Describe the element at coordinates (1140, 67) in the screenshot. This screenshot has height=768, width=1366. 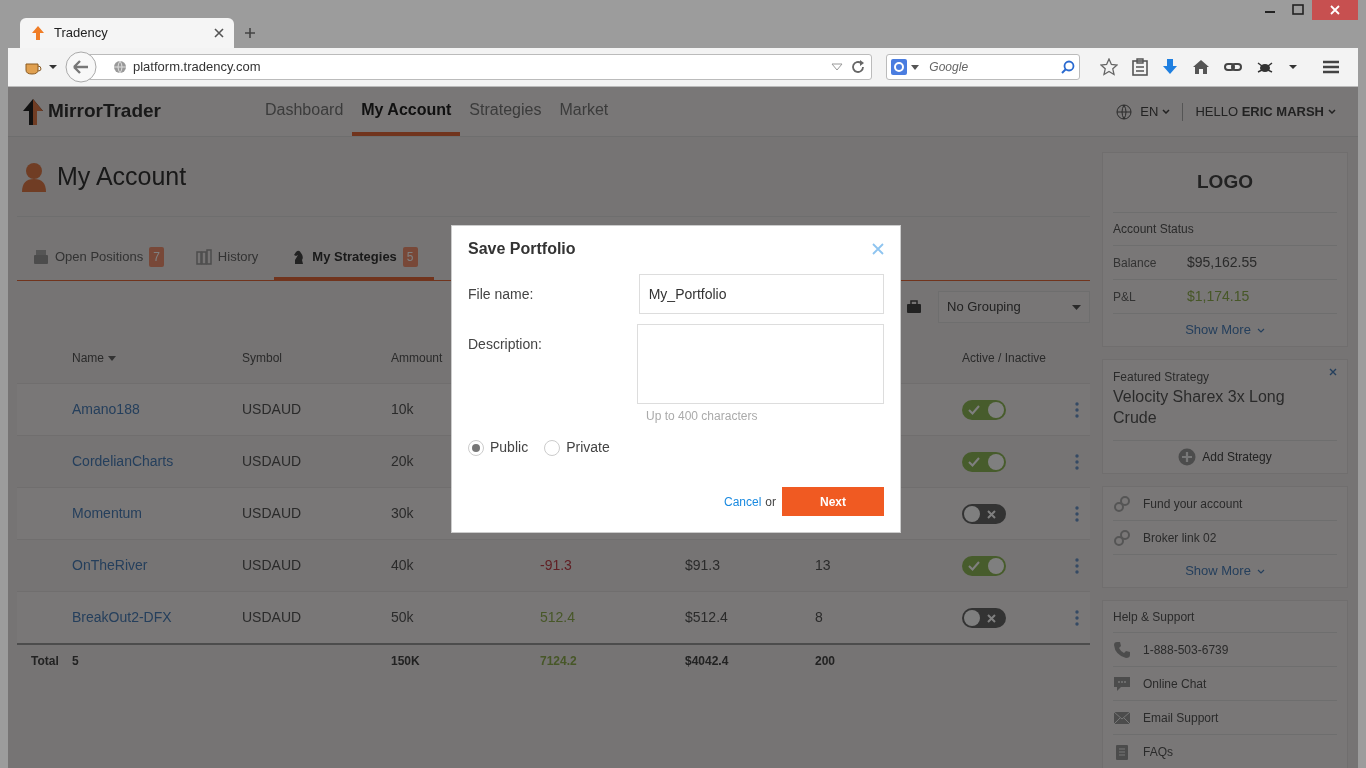
I see `clipboard-icon` at that location.